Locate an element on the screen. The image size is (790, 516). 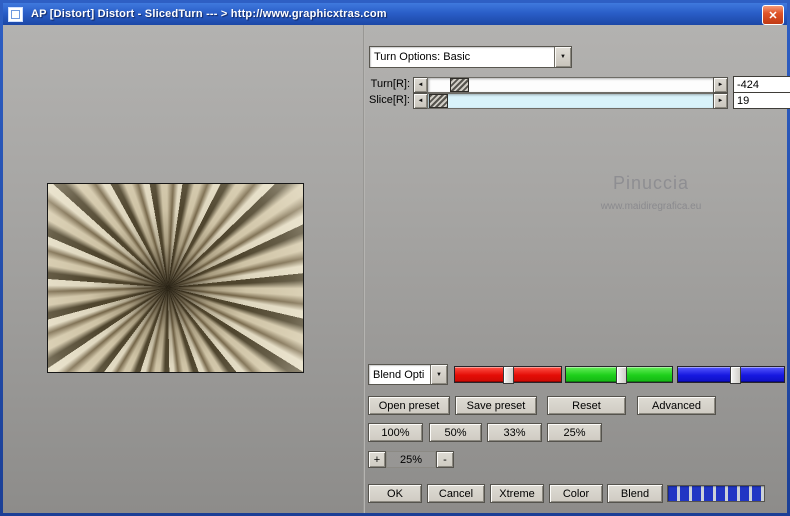
color-button: Color is located at coordinates (576, 493).